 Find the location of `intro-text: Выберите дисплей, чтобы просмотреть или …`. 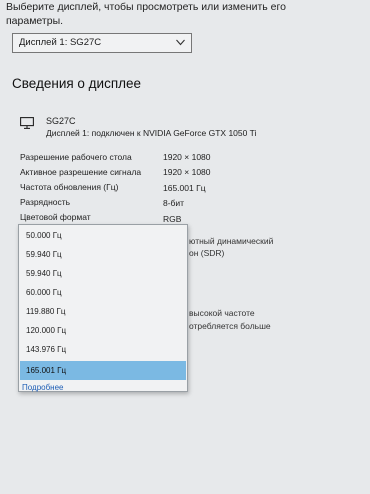

intro-text: Выберите дисплей, чтобы просмотреть или … is located at coordinates (156, 14).